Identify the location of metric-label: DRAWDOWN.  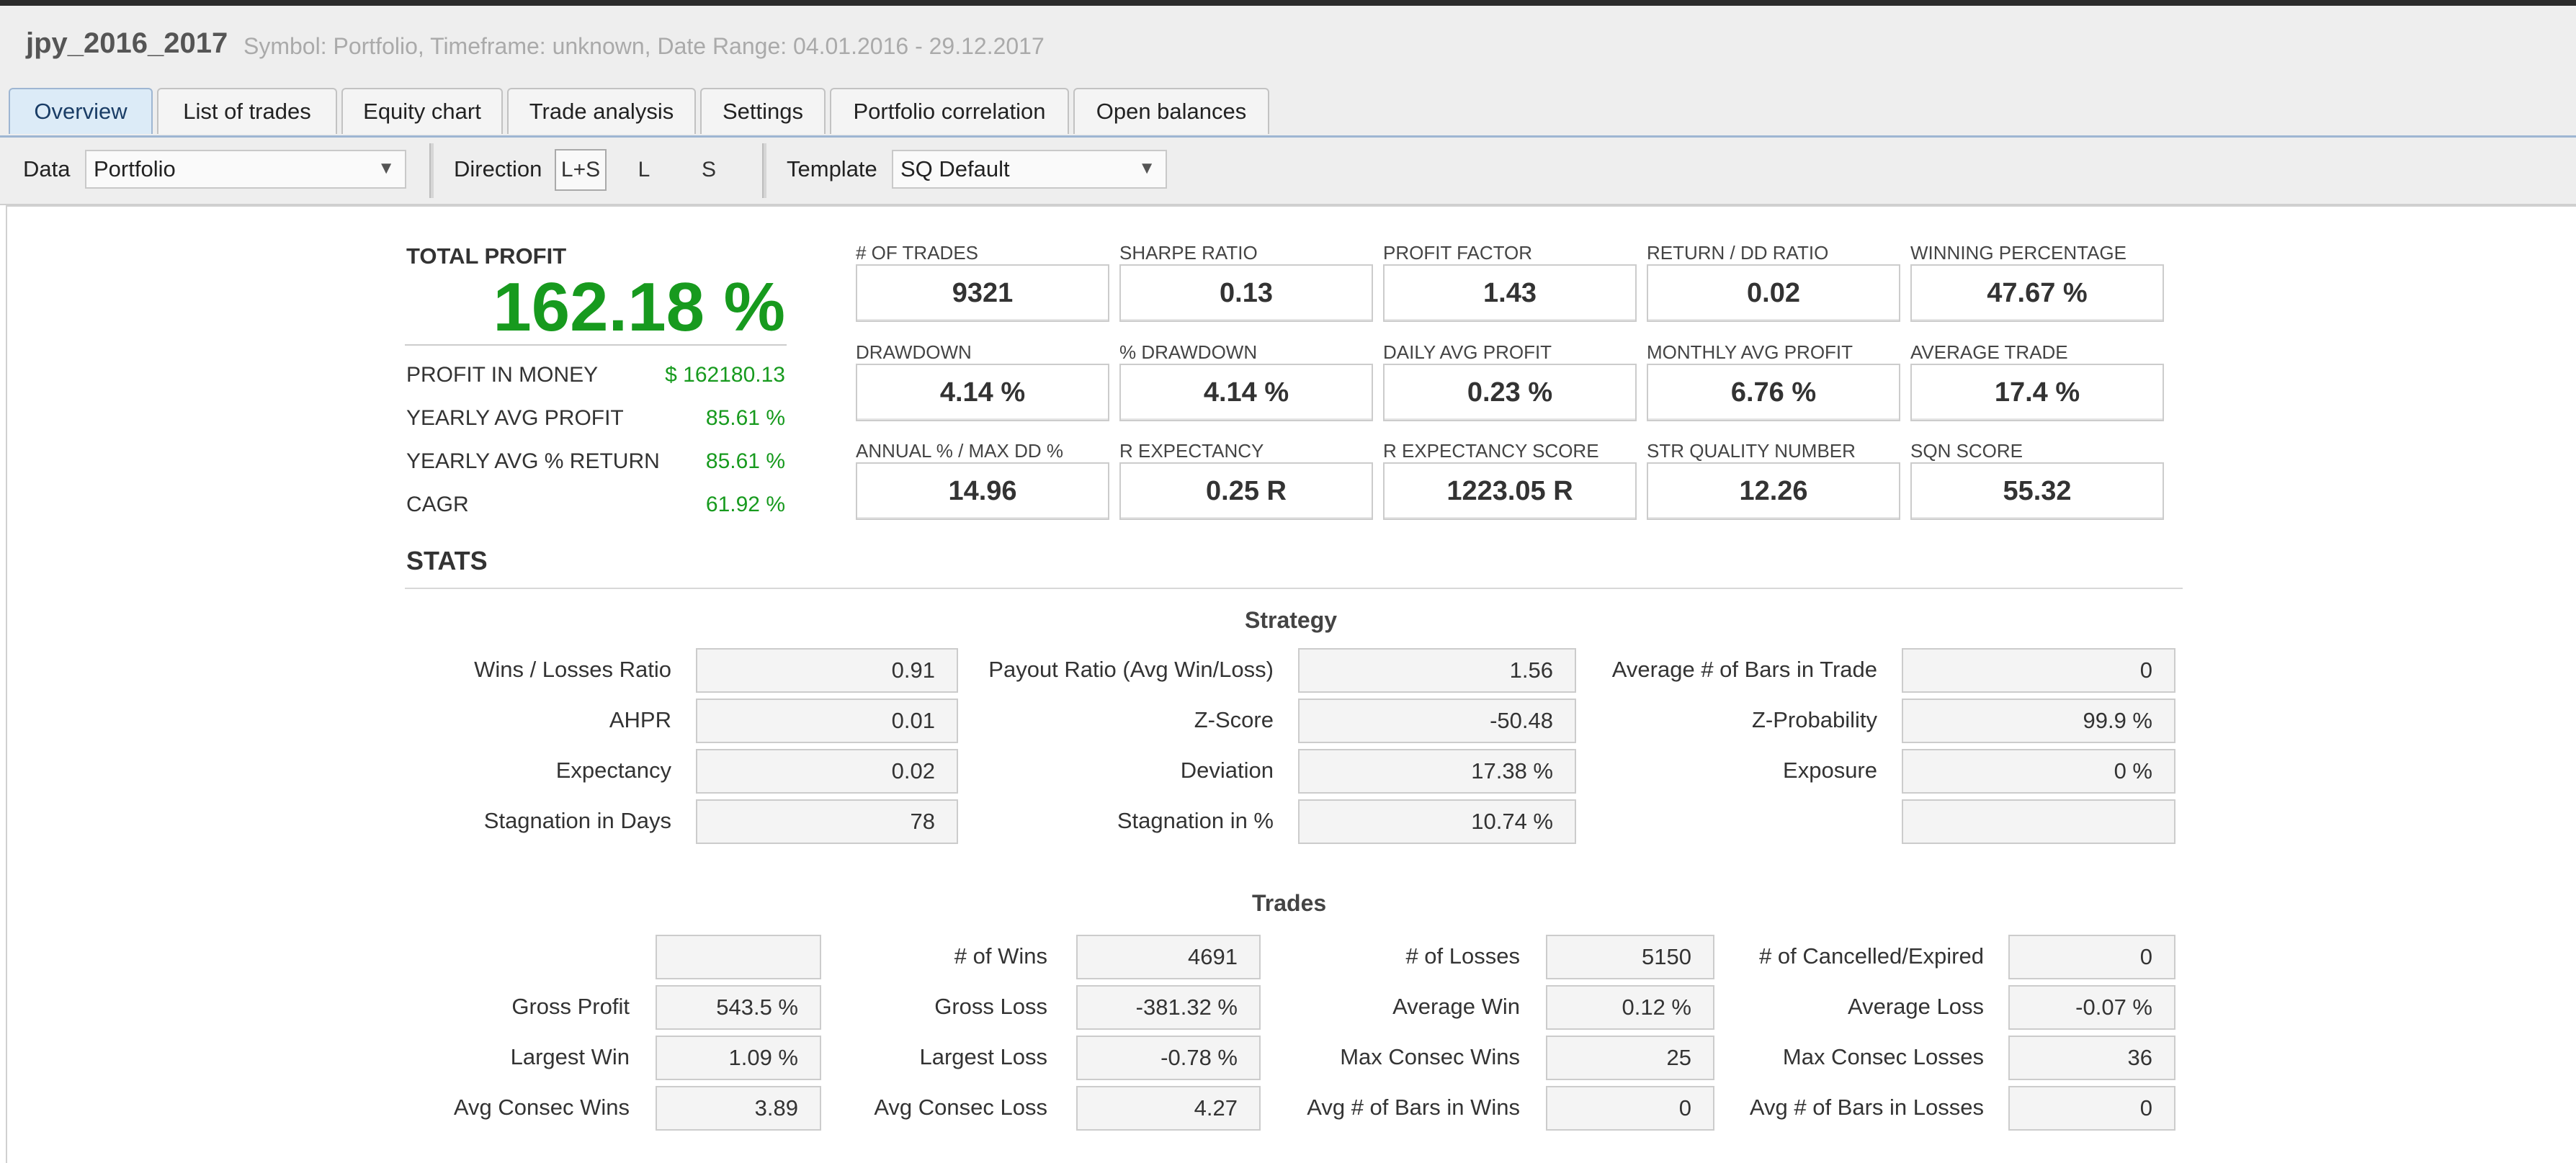
(914, 352).